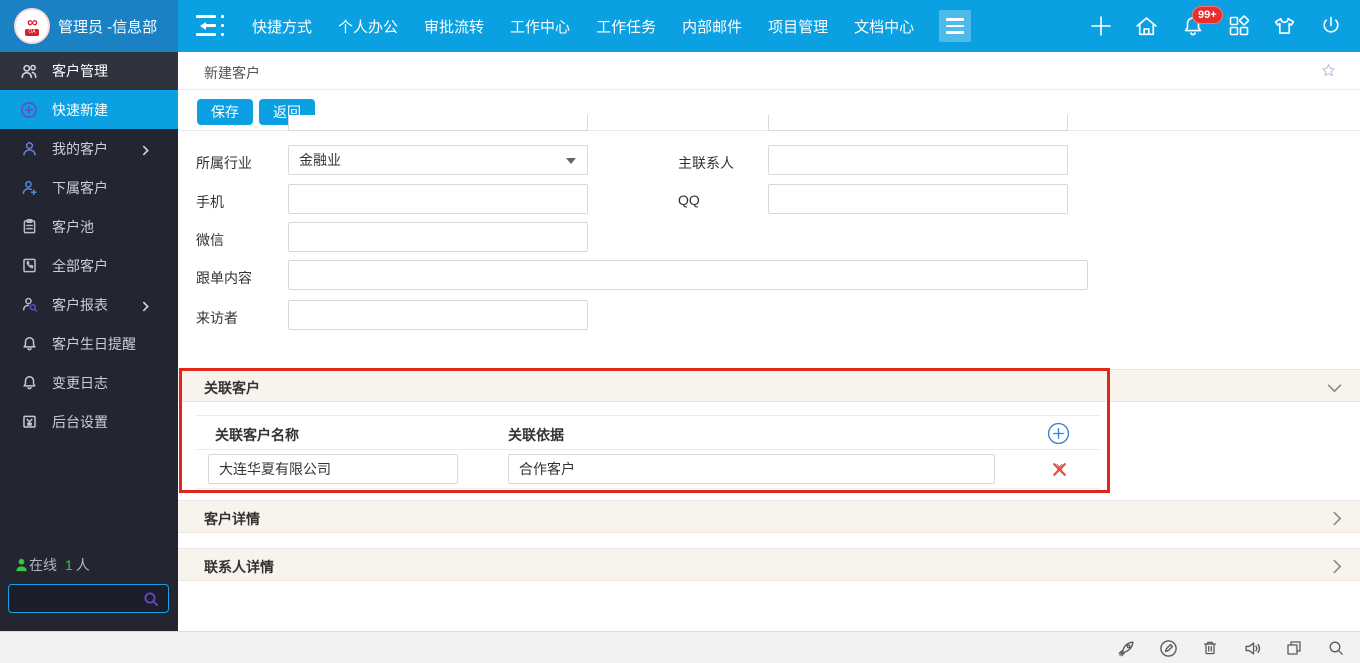 Image resolution: width=1360 pixels, height=663 pixels. What do you see at coordinates (89, 226) in the screenshot?
I see `sidebar-item-customer-pool: 客户池` at bounding box center [89, 226].